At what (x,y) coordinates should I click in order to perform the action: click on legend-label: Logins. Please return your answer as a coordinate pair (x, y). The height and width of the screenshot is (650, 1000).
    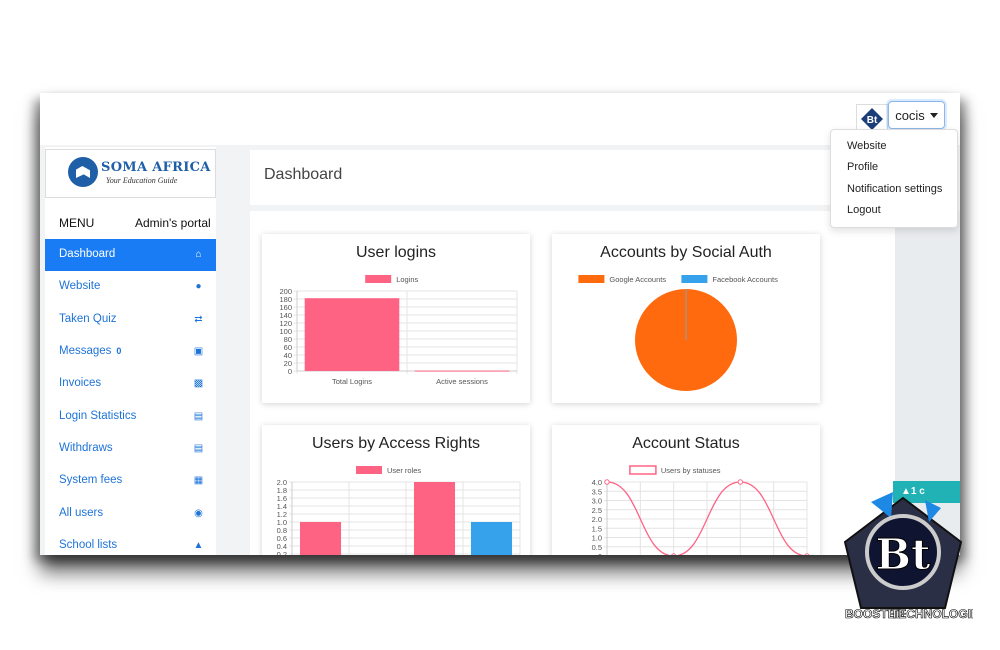
    Looking at the image, I should click on (407, 279).